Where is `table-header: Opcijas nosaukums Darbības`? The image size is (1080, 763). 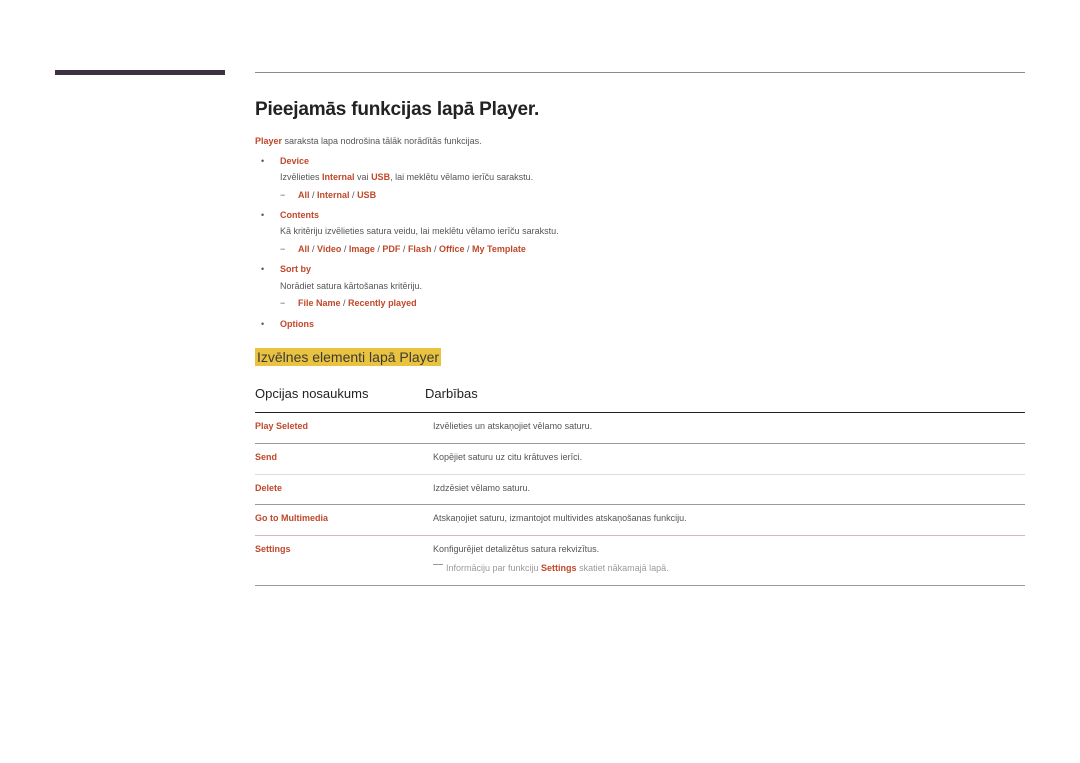
table-header: Opcijas nosaukums Darbības is located at coordinates (640, 399).